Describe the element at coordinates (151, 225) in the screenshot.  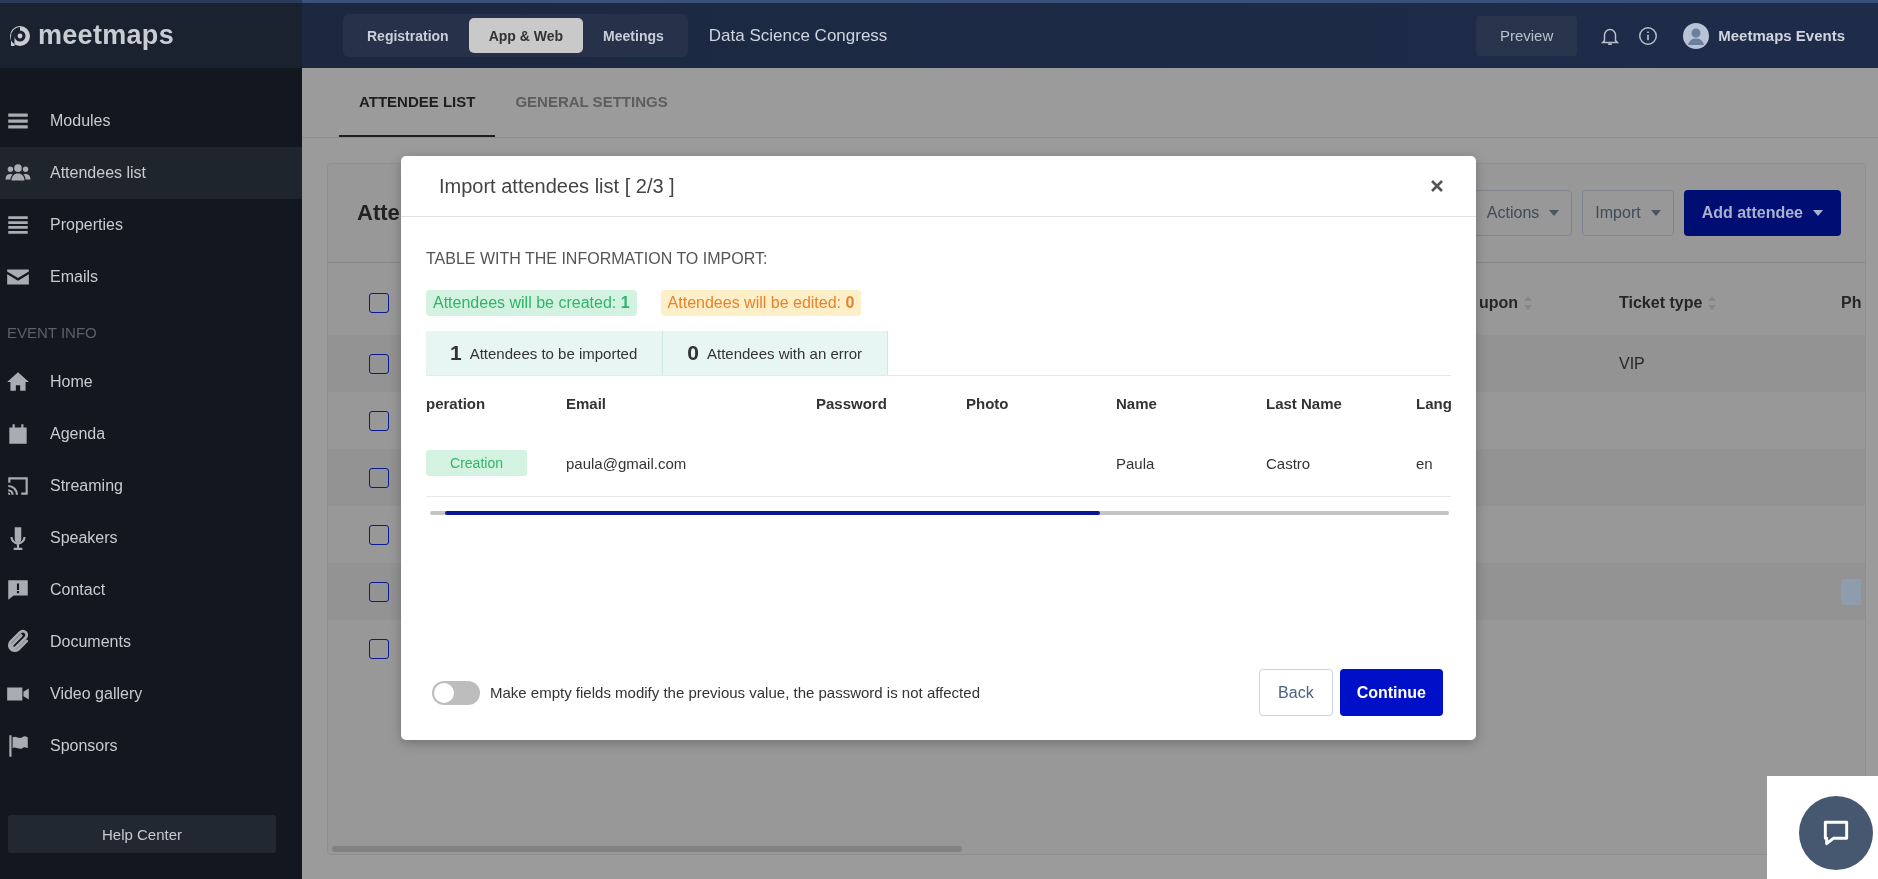
I see `sidebar-item: Properties` at that location.